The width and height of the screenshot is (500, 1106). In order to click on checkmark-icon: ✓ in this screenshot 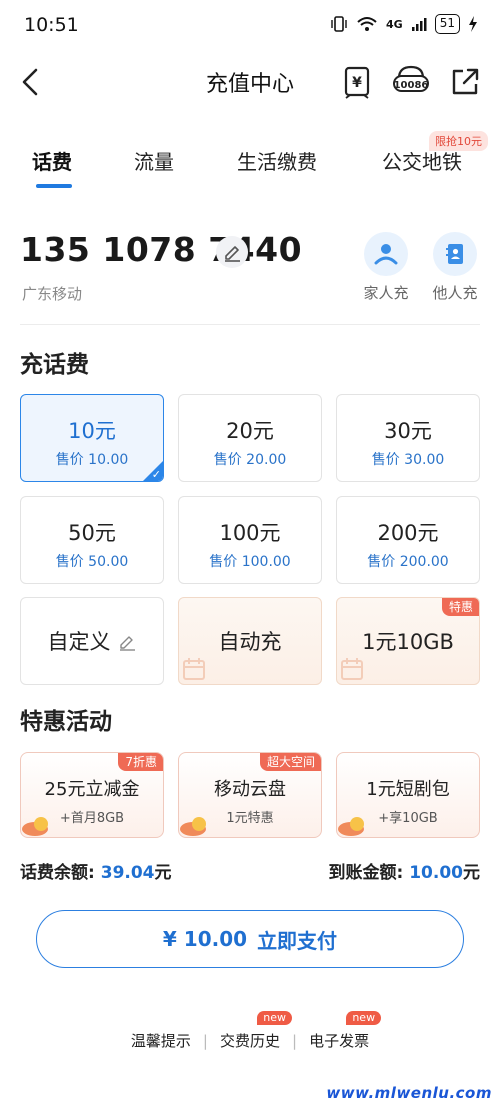, I will do `click(156, 474)`.